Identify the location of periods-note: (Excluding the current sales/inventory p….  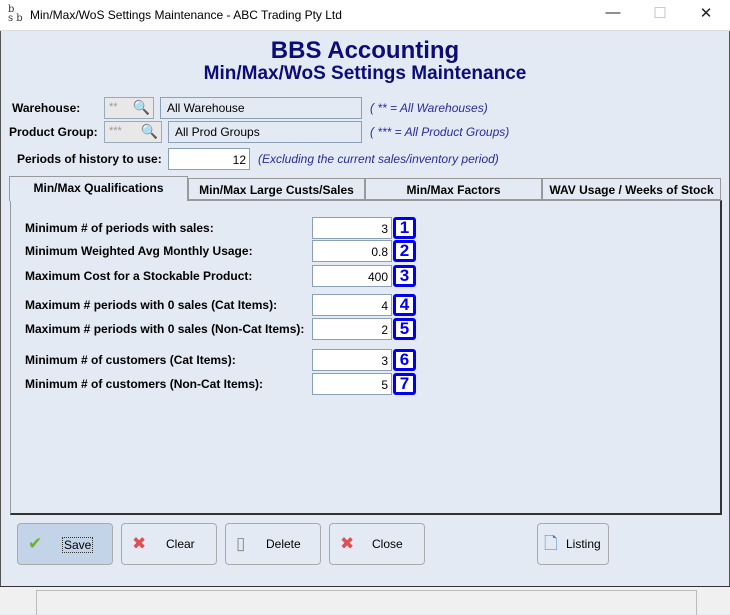
(378, 159).